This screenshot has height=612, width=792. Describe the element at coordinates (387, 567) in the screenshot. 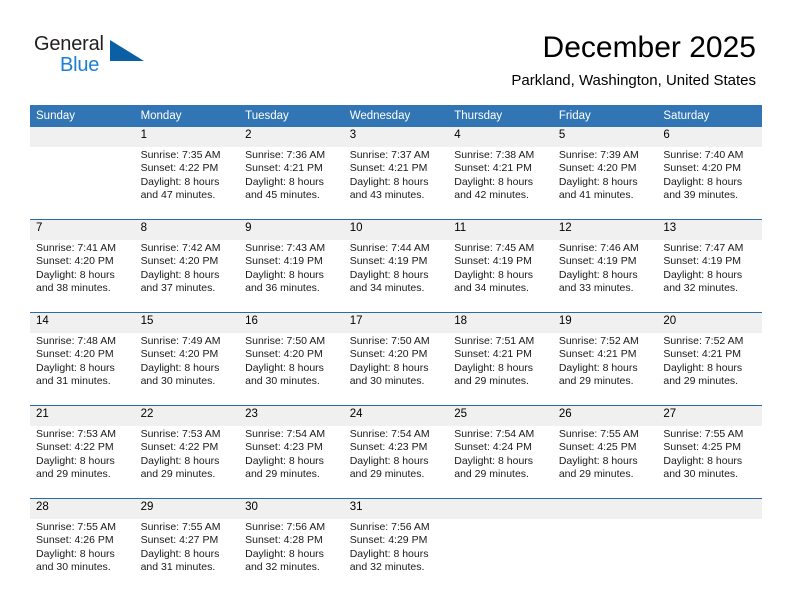

I see `day-detail-line: and 32 minutes.` at that location.